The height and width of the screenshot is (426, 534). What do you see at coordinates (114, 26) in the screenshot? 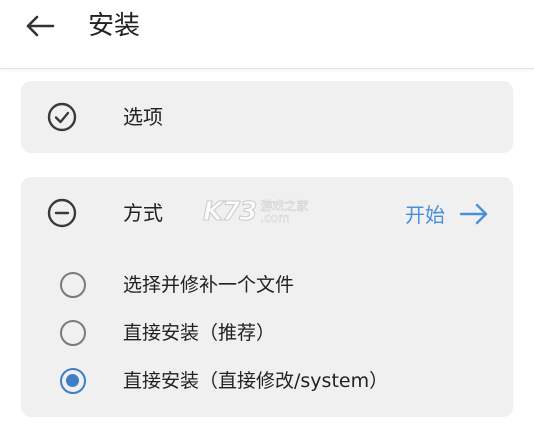
I see `page-title: 安装` at bounding box center [114, 26].